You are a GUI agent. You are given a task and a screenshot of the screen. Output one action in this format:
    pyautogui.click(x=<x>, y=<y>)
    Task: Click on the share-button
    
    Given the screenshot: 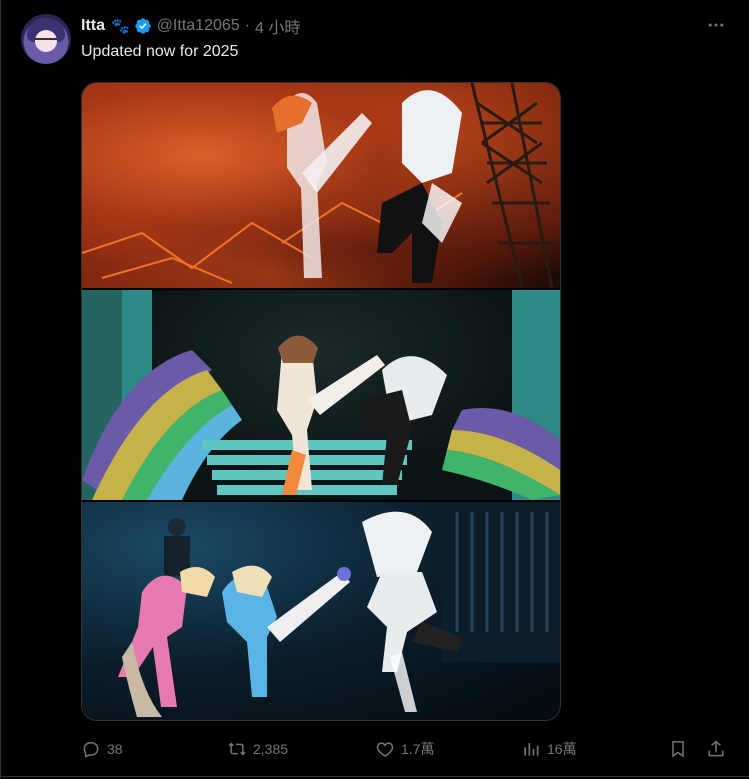 What is the action you would take?
    pyautogui.click(x=716, y=749)
    